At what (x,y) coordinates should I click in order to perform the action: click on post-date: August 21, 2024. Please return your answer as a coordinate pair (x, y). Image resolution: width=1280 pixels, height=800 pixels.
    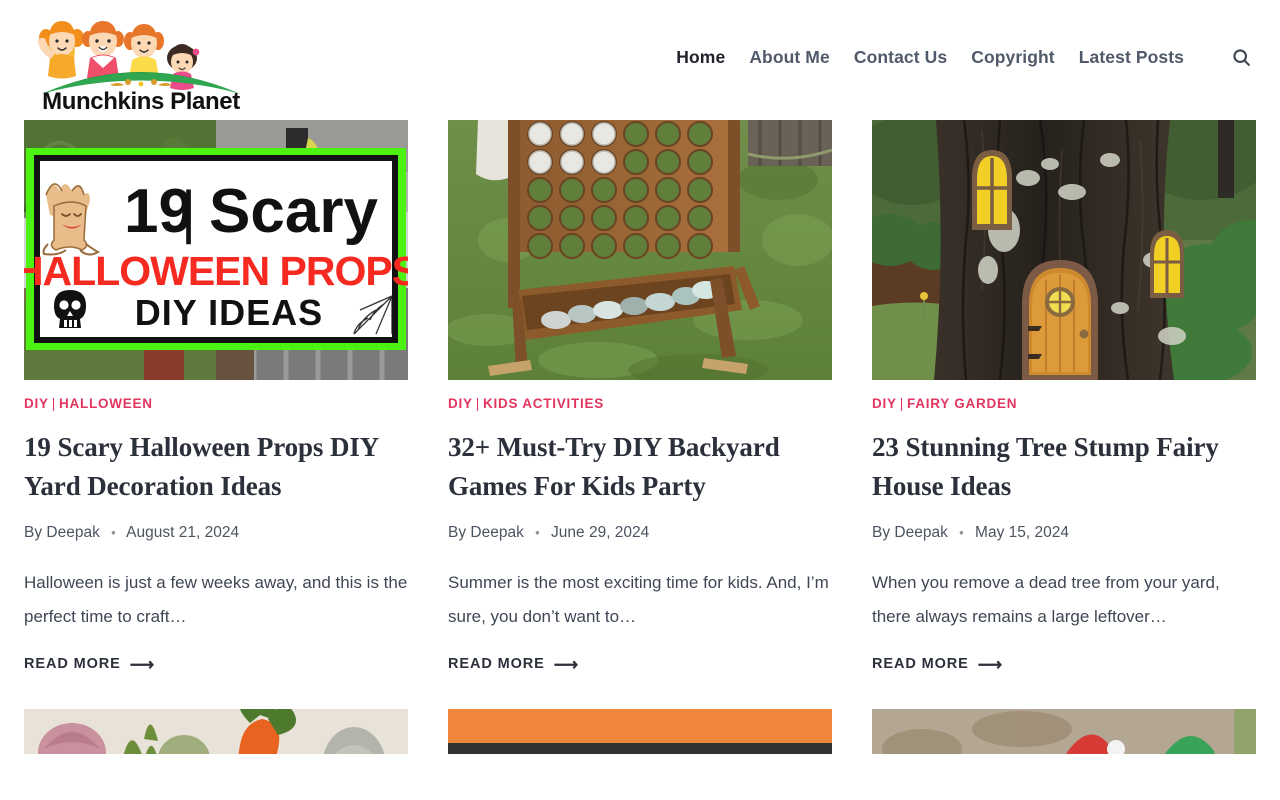
    Looking at the image, I should click on (183, 533).